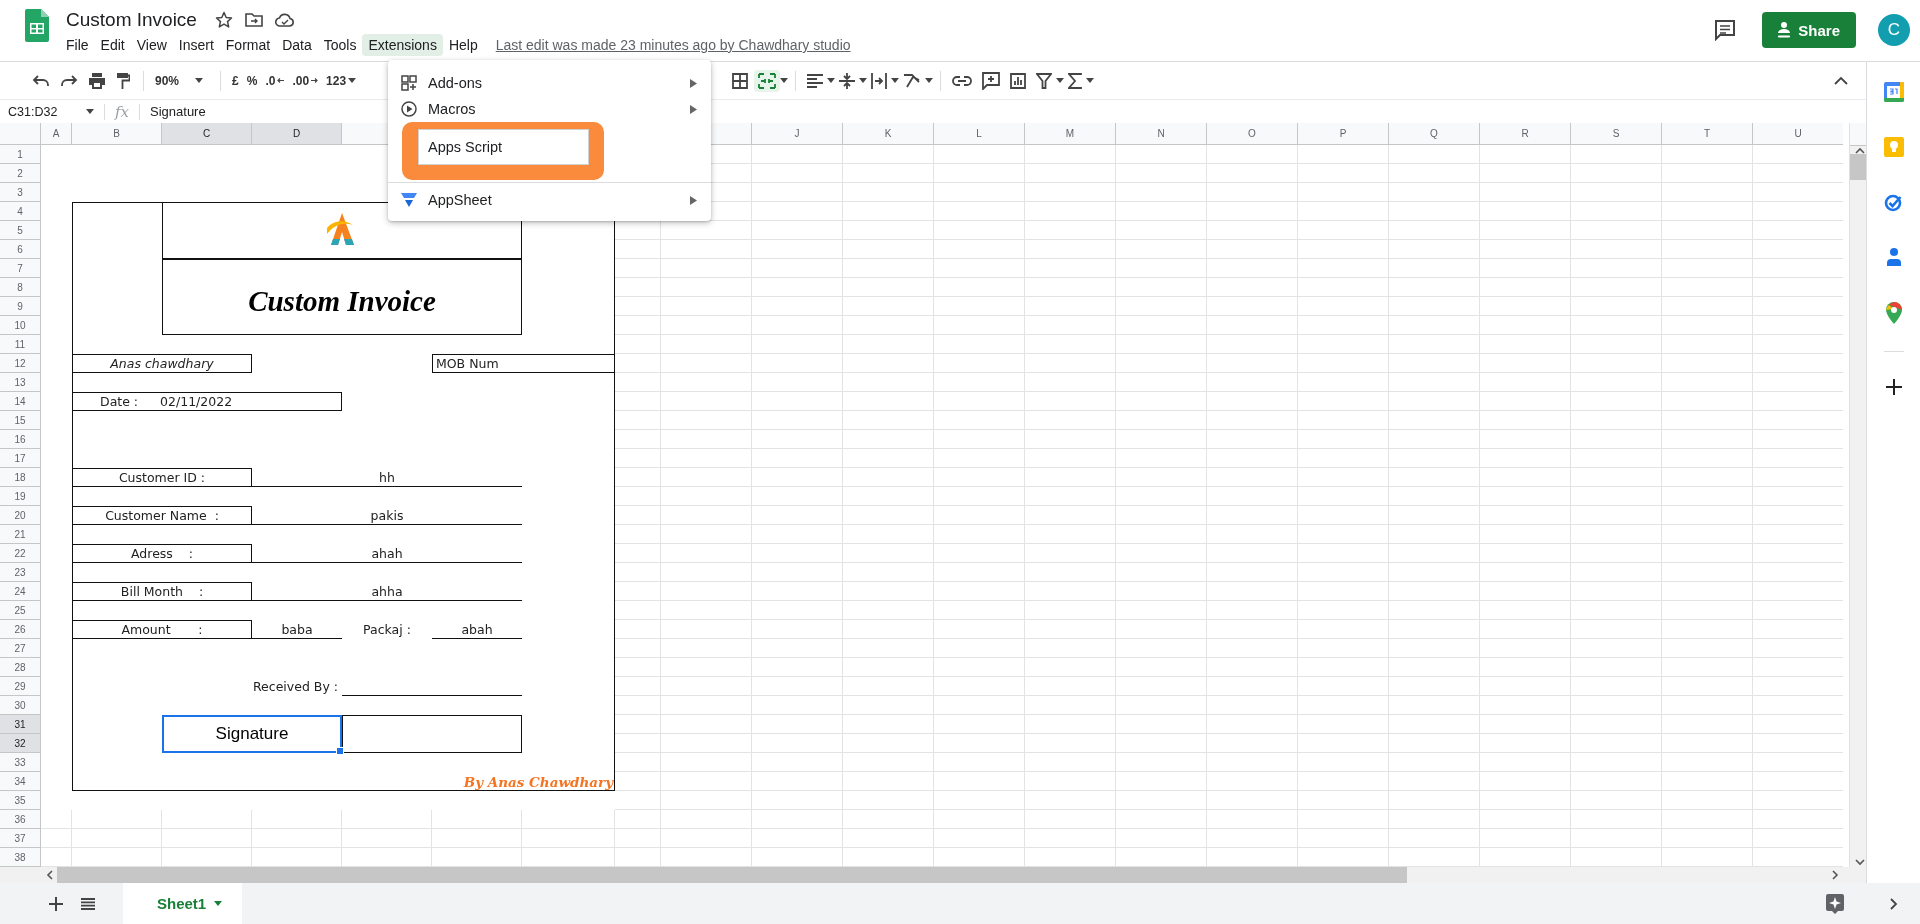 This screenshot has width=1920, height=924. Describe the element at coordinates (77, 45) in the screenshot. I see `menu-item: File` at that location.